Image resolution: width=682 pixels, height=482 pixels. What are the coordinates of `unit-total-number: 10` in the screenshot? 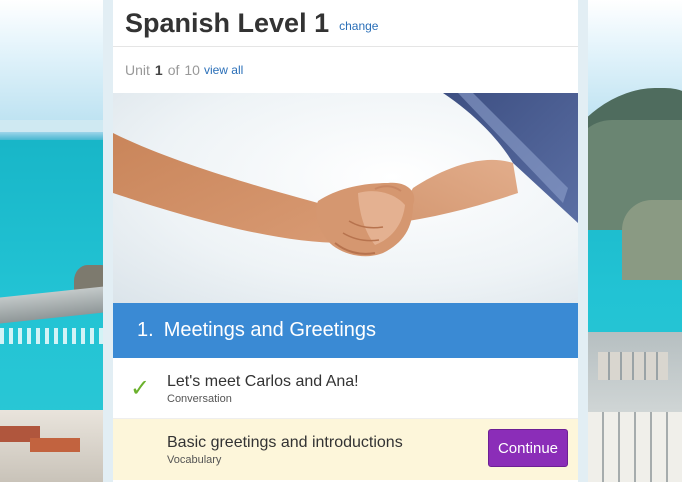 It's located at (192, 70).